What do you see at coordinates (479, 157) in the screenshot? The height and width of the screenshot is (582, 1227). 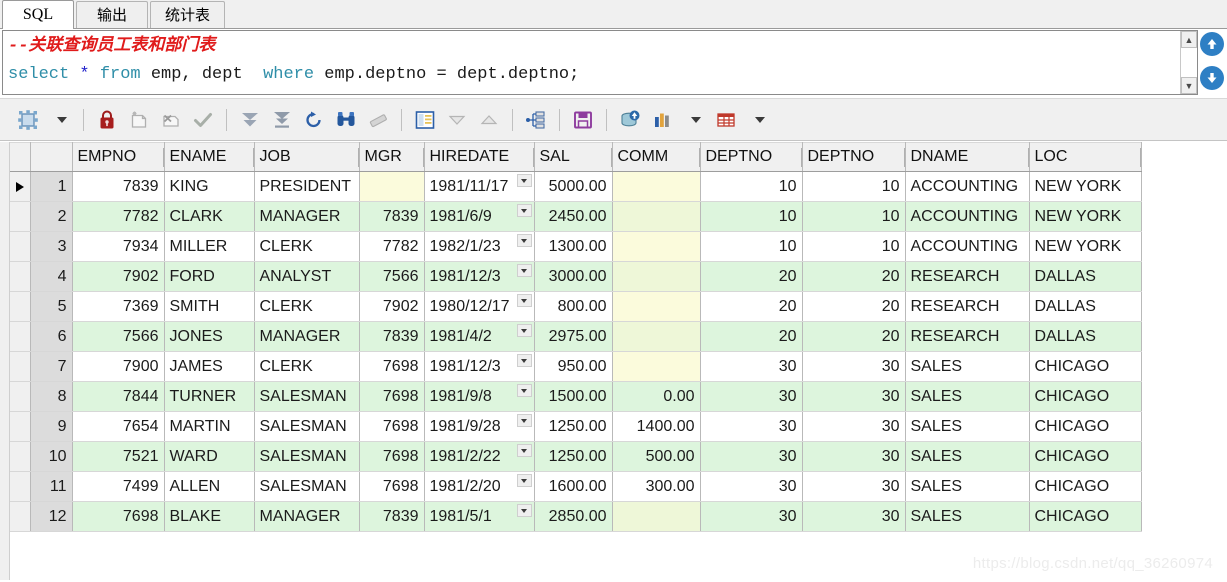 I see `column-header-hiredate: HIREDATE` at bounding box center [479, 157].